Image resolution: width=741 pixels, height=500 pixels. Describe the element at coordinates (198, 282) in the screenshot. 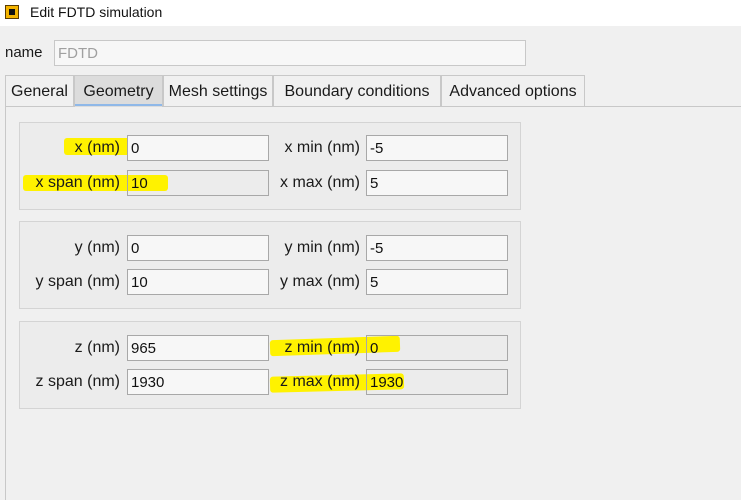

I see `y-span-input` at that location.